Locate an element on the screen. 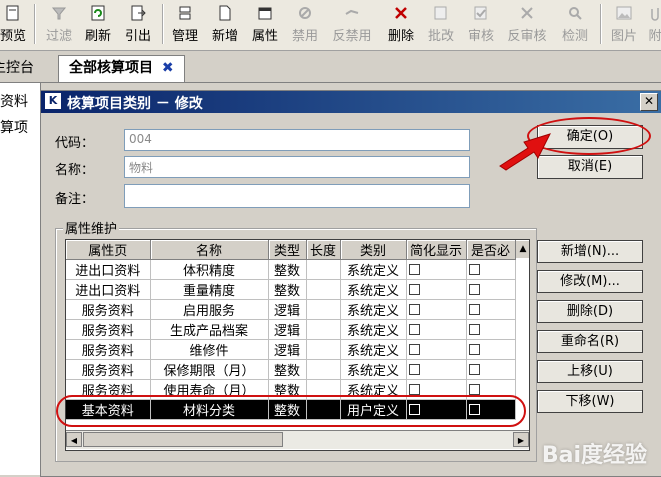  tree-item: 目资料 is located at coordinates (14, 101).